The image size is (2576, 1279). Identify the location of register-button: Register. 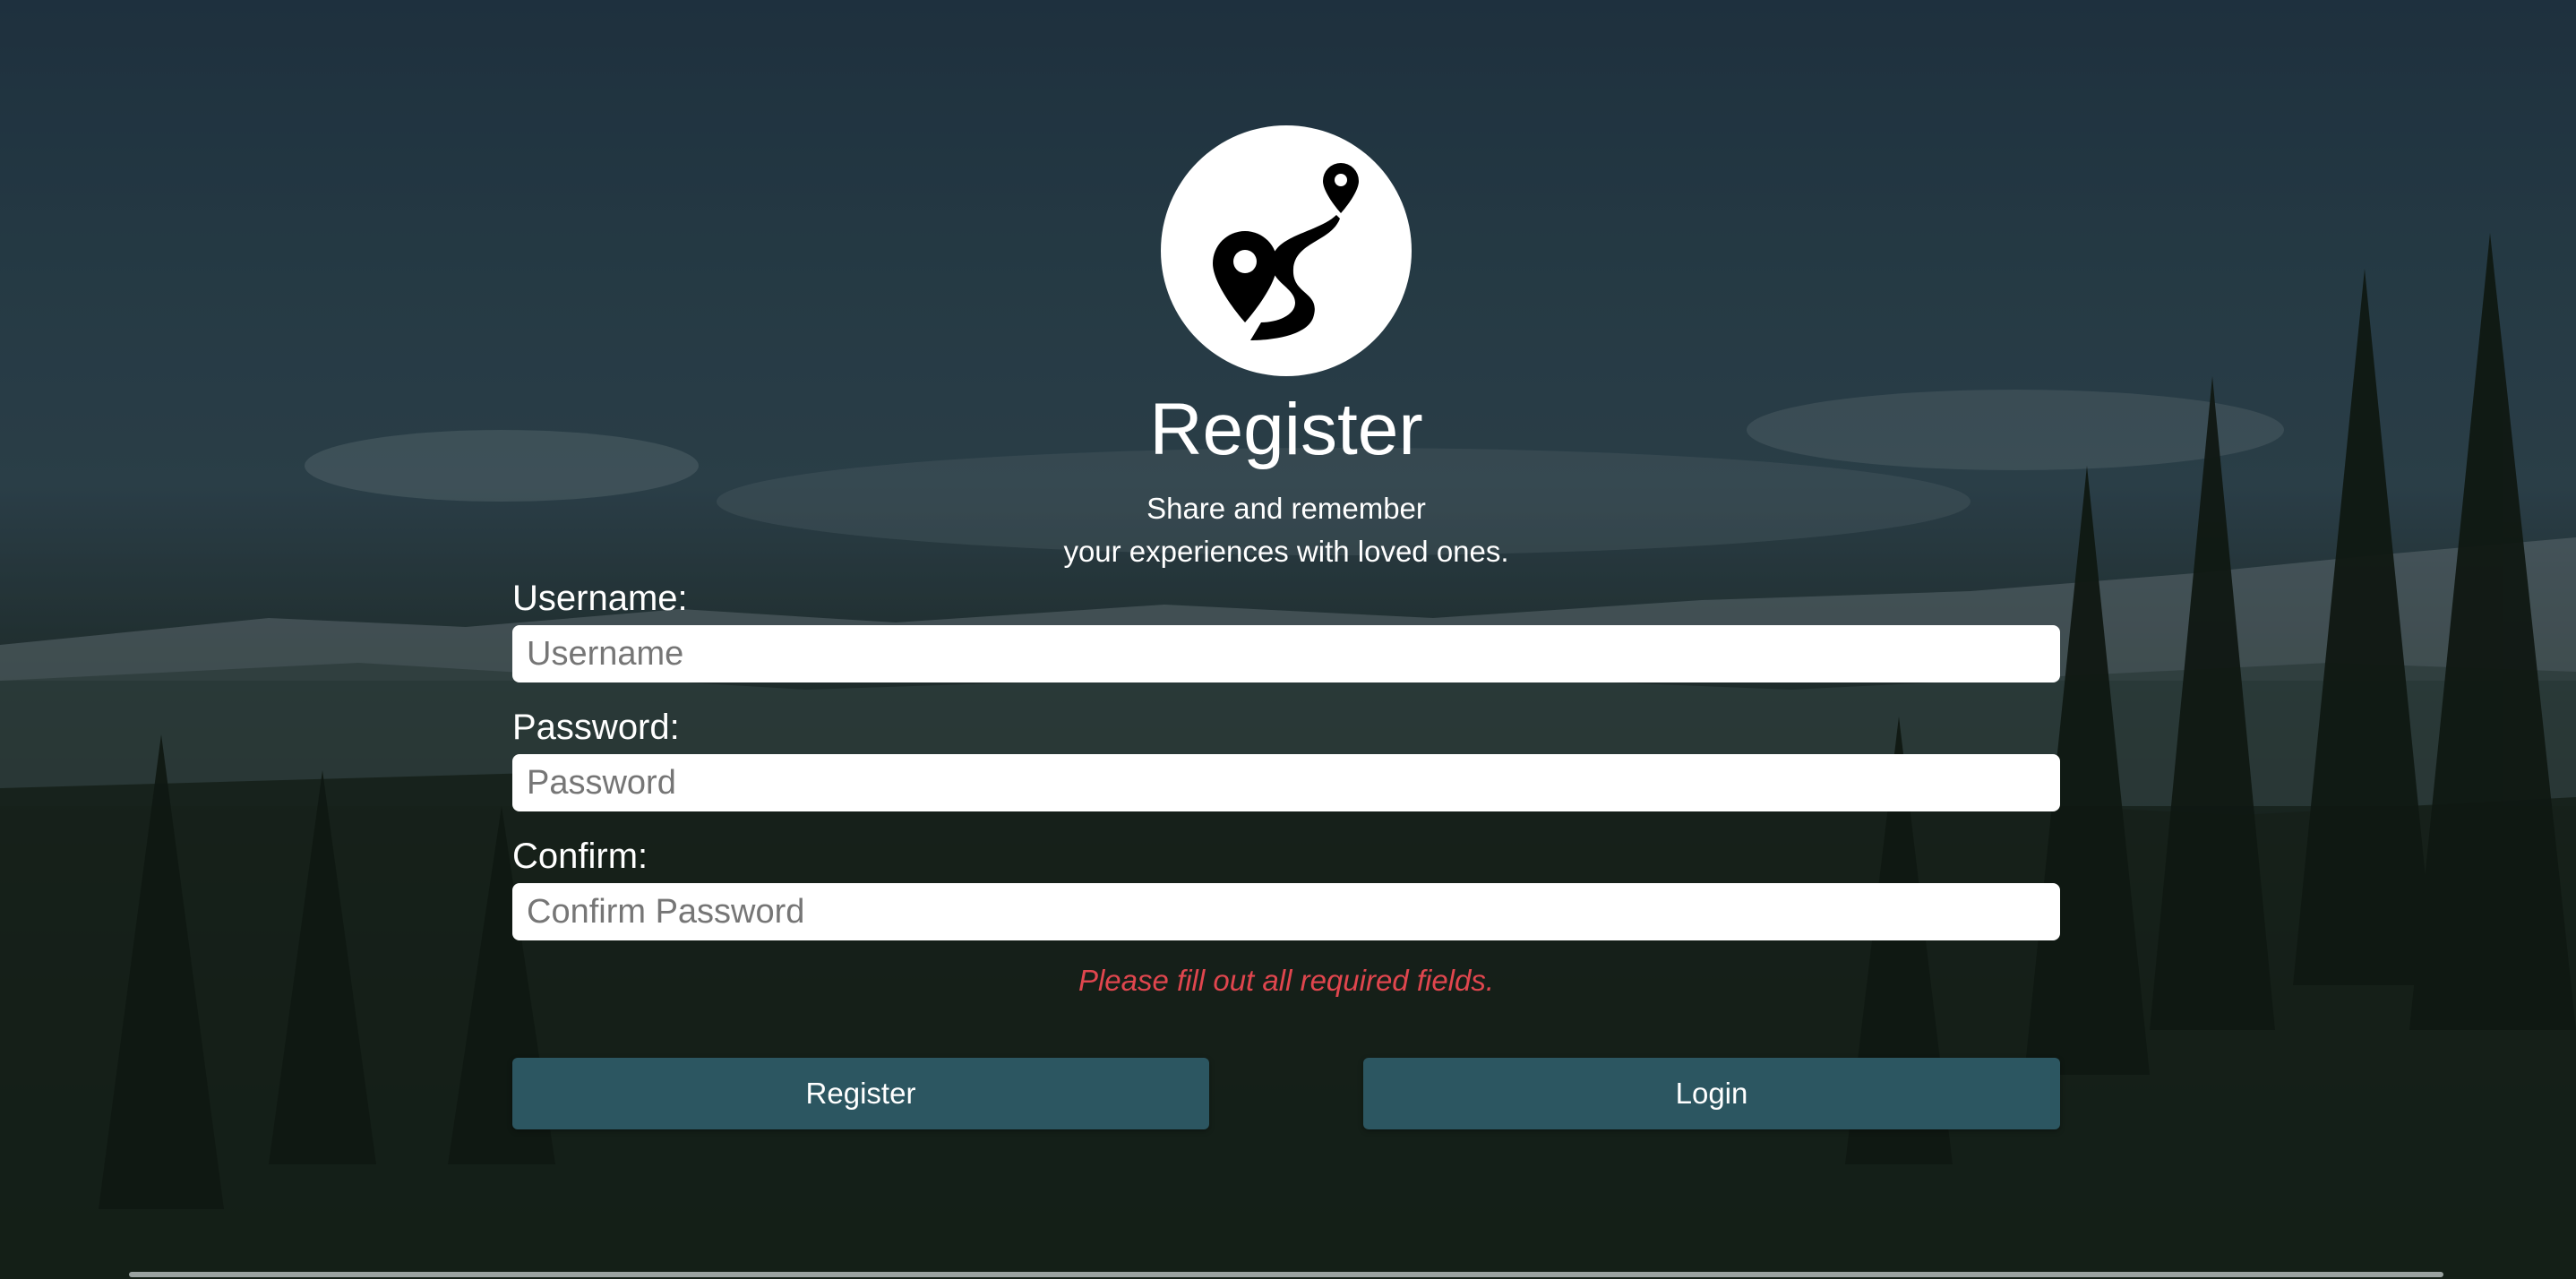
(860, 1094).